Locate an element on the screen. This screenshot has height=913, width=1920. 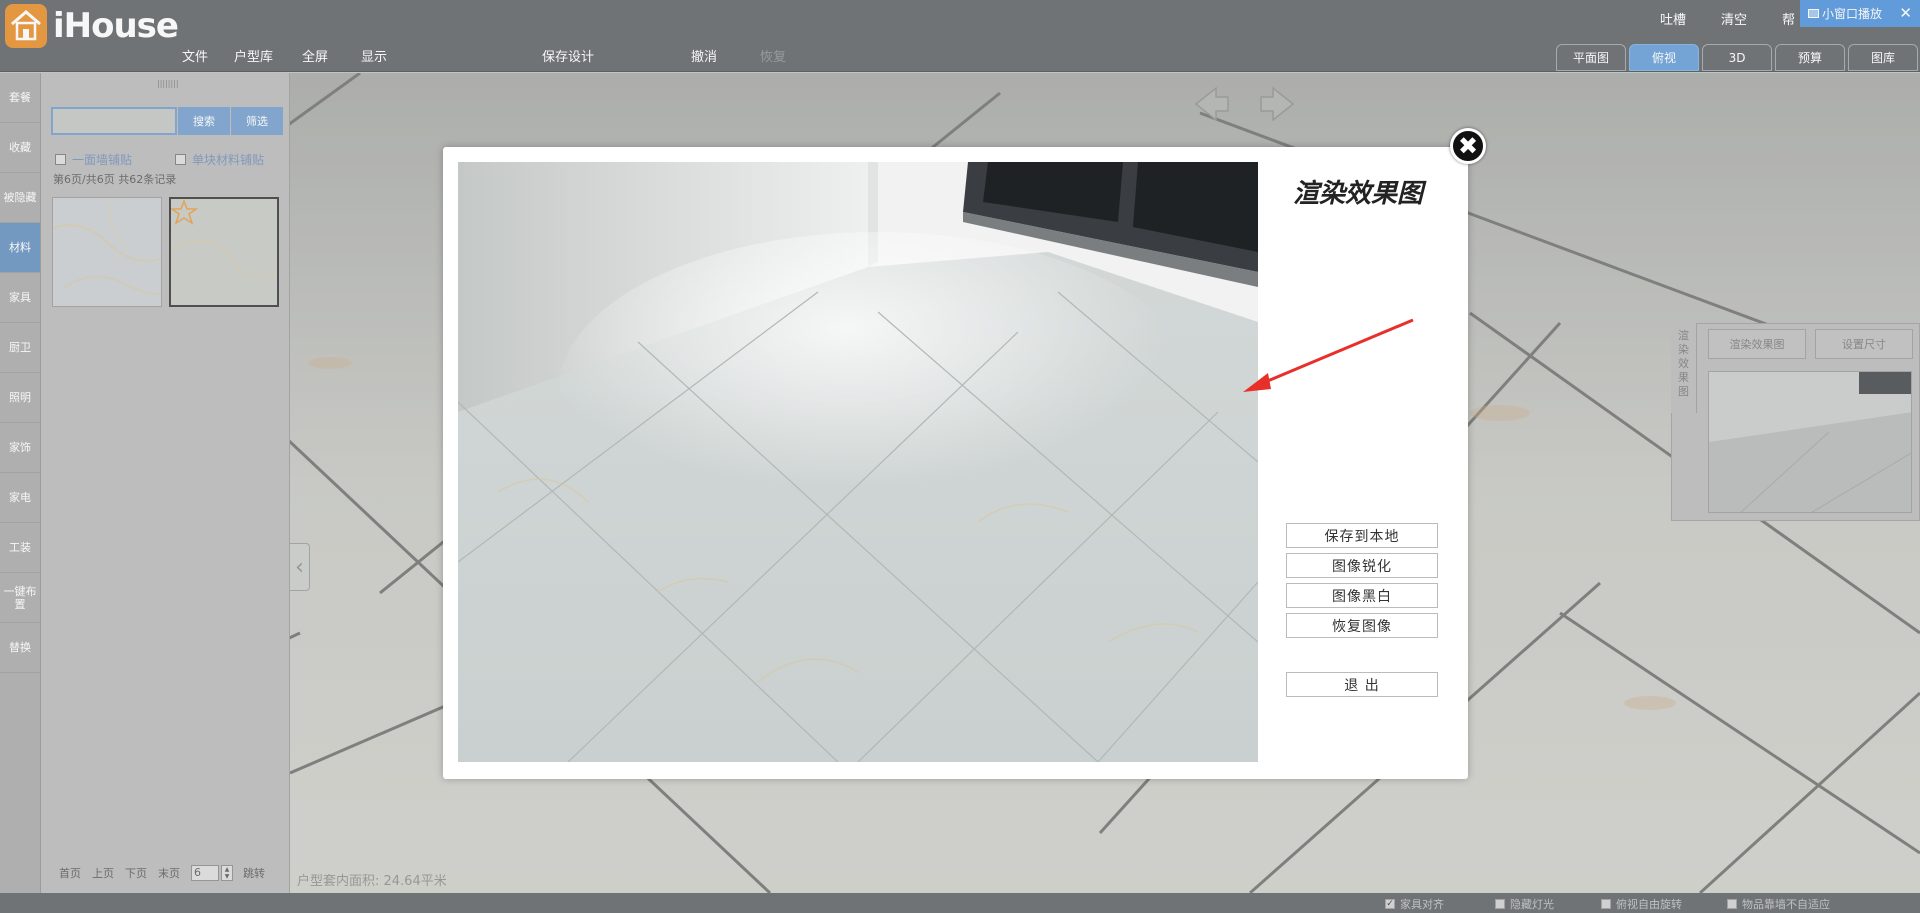
annotation-arrow-icon is located at coordinates (1328, 355).